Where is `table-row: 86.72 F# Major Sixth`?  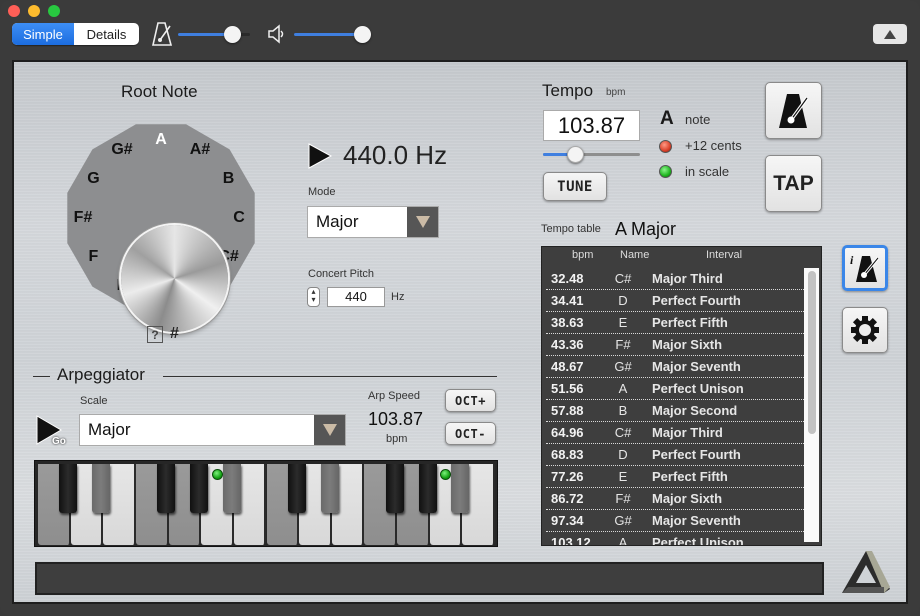
table-row: 86.72 F# Major Sixth is located at coordinates (675, 499).